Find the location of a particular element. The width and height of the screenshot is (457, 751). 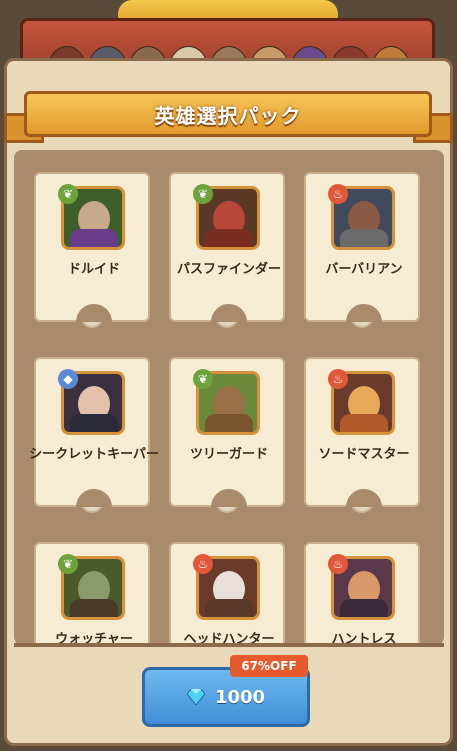

hero-card: ♨ ハントレス is located at coordinates (362, 593).